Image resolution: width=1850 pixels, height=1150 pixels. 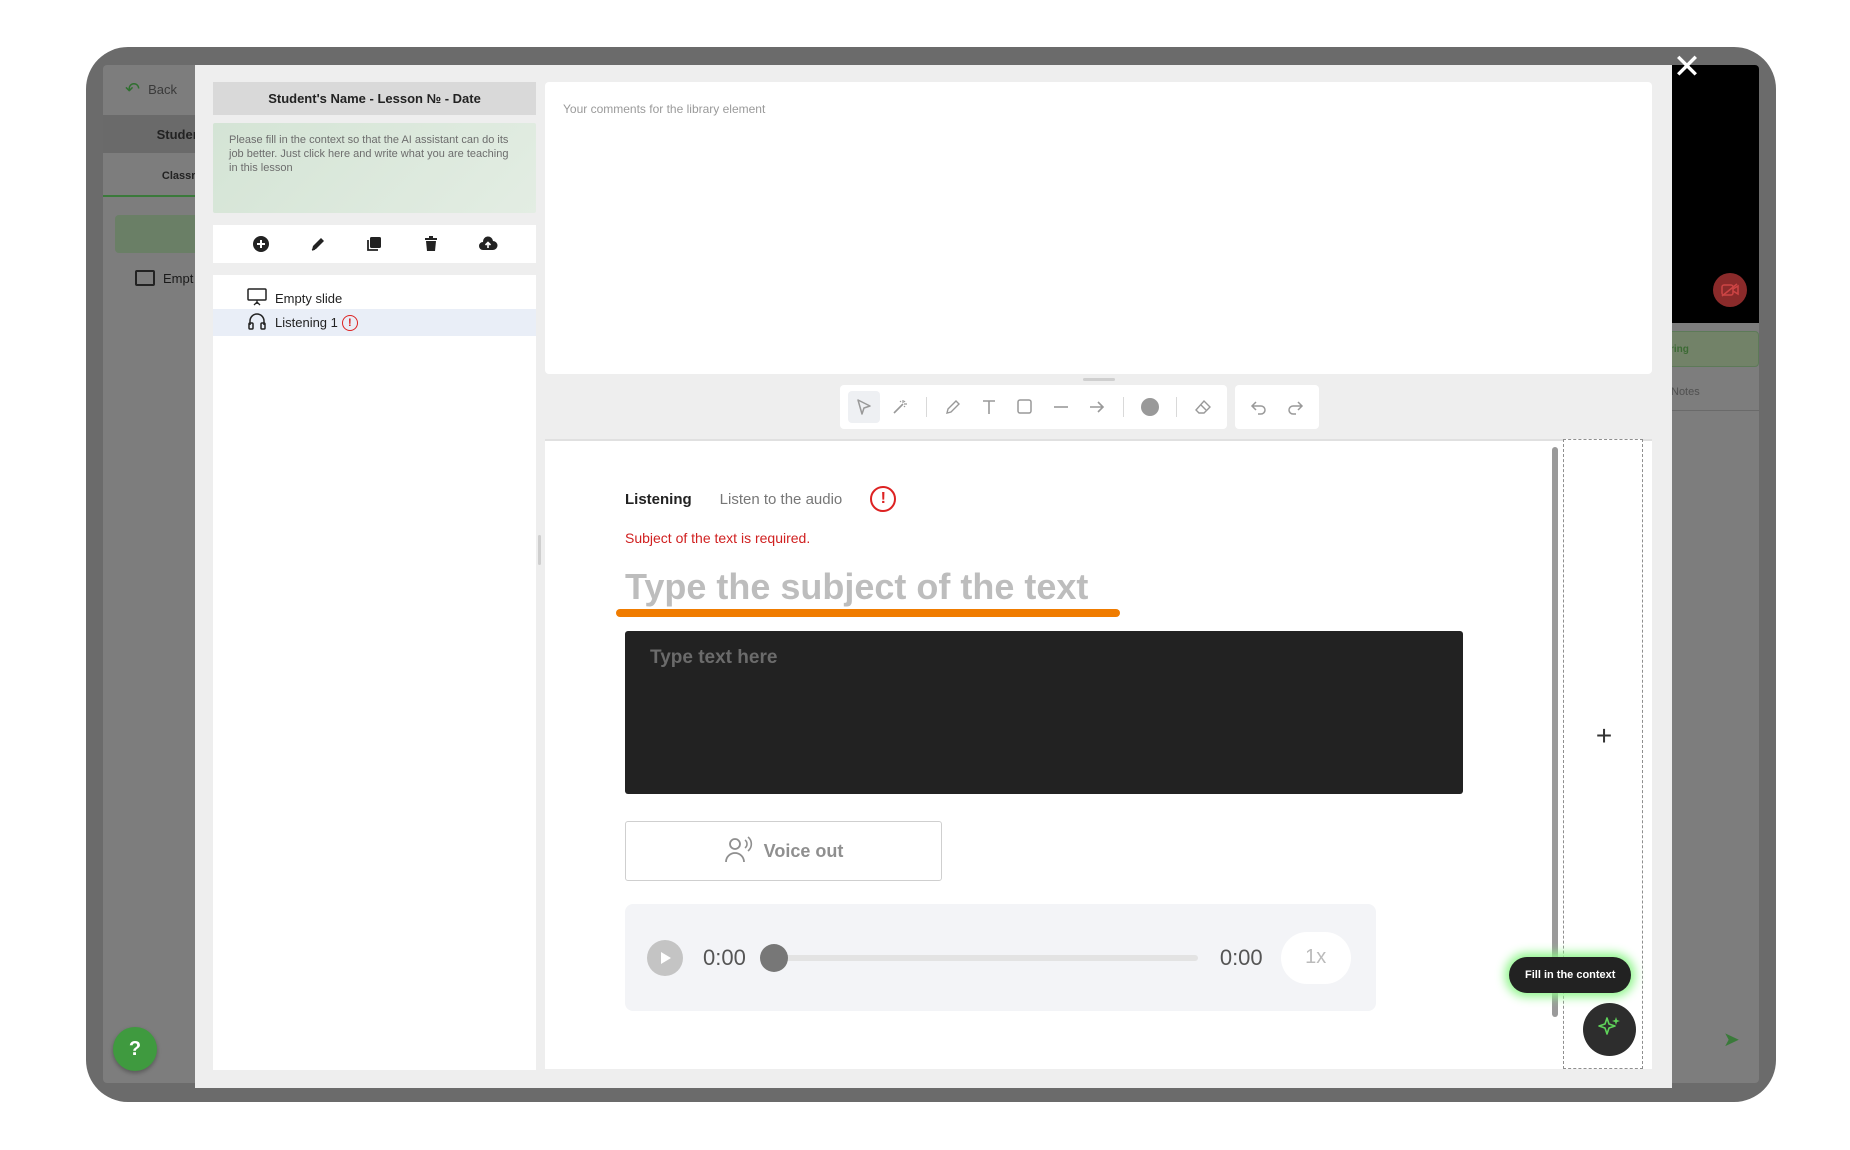 What do you see at coordinates (1150, 407) in the screenshot?
I see `color-picker-icon` at bounding box center [1150, 407].